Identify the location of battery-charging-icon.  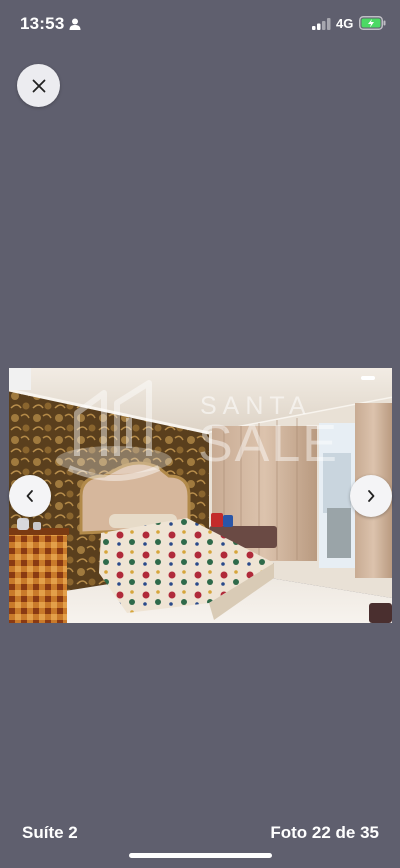
(372, 23).